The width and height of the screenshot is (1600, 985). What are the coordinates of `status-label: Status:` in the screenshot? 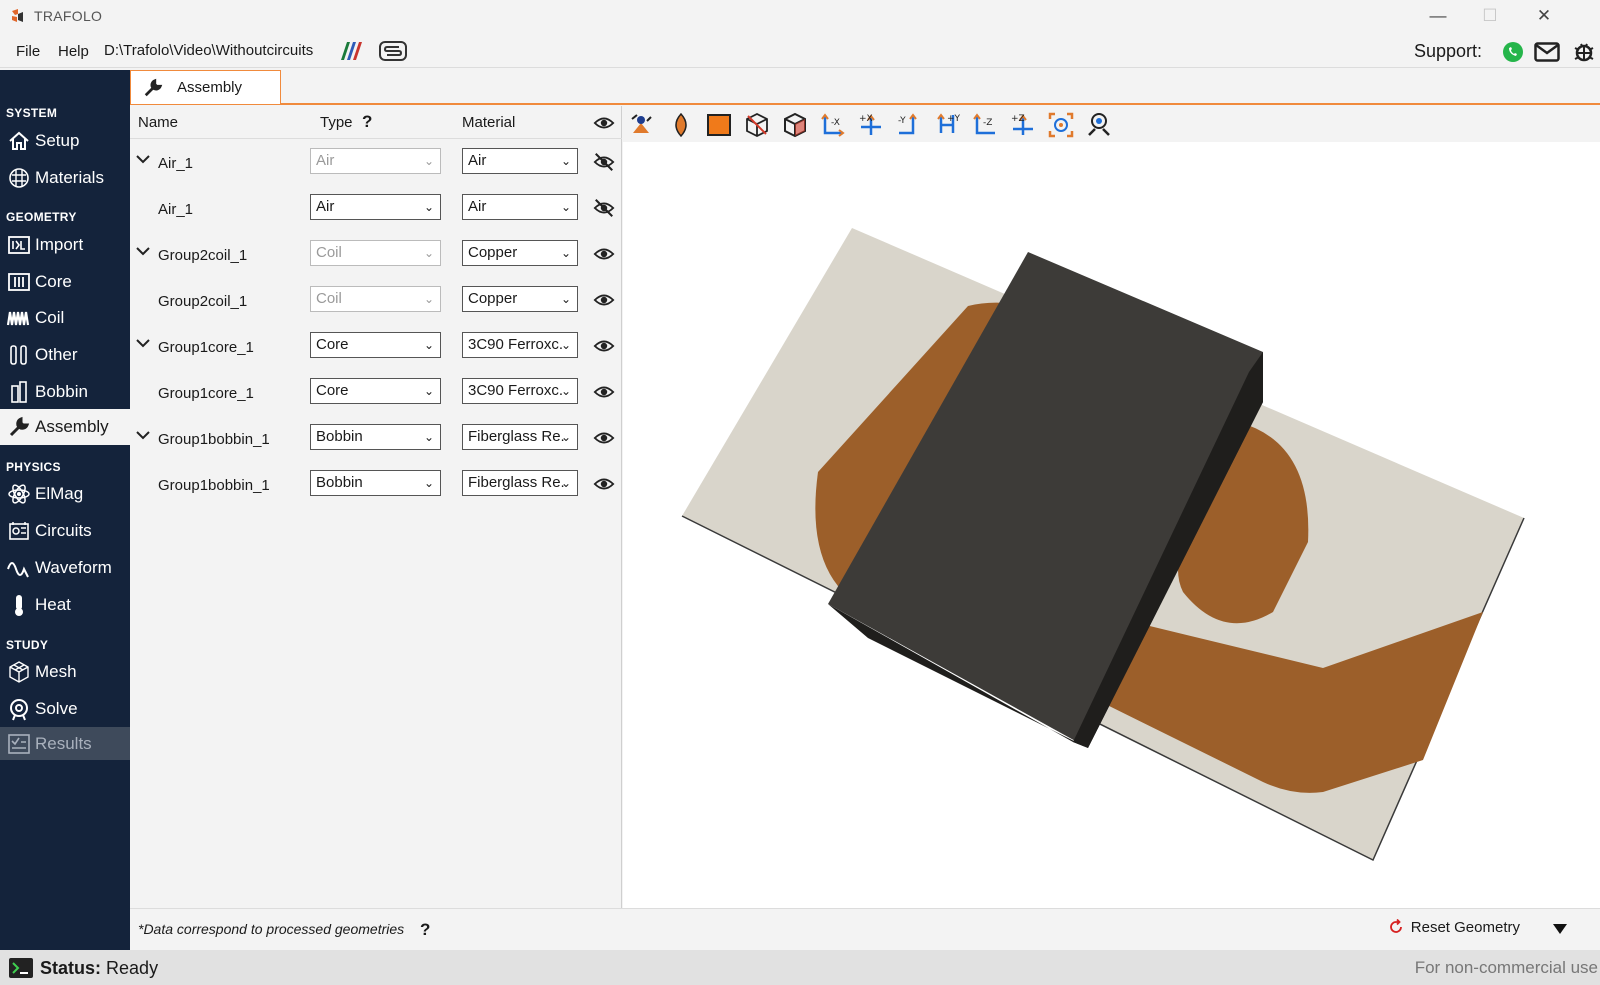 It's located at (71, 968).